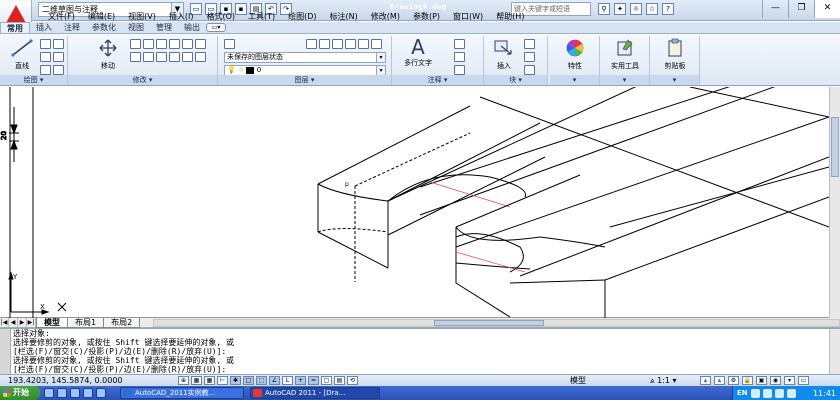 Image resolution: width=840 pixels, height=400 pixels. I want to click on layer-isolate-icon, so click(337, 44).